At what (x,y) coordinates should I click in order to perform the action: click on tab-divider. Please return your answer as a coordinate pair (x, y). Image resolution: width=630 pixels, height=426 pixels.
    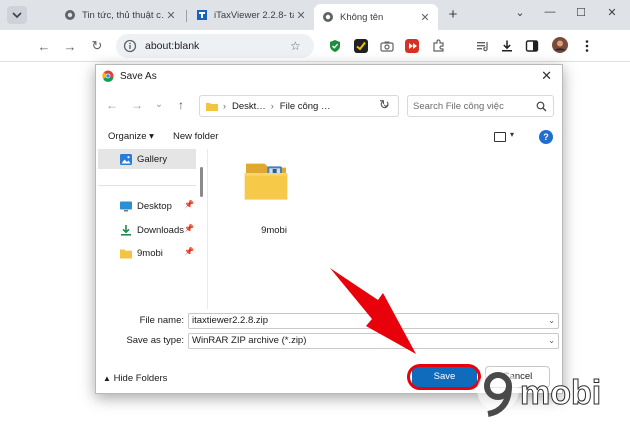
    Looking at the image, I should click on (186, 16).